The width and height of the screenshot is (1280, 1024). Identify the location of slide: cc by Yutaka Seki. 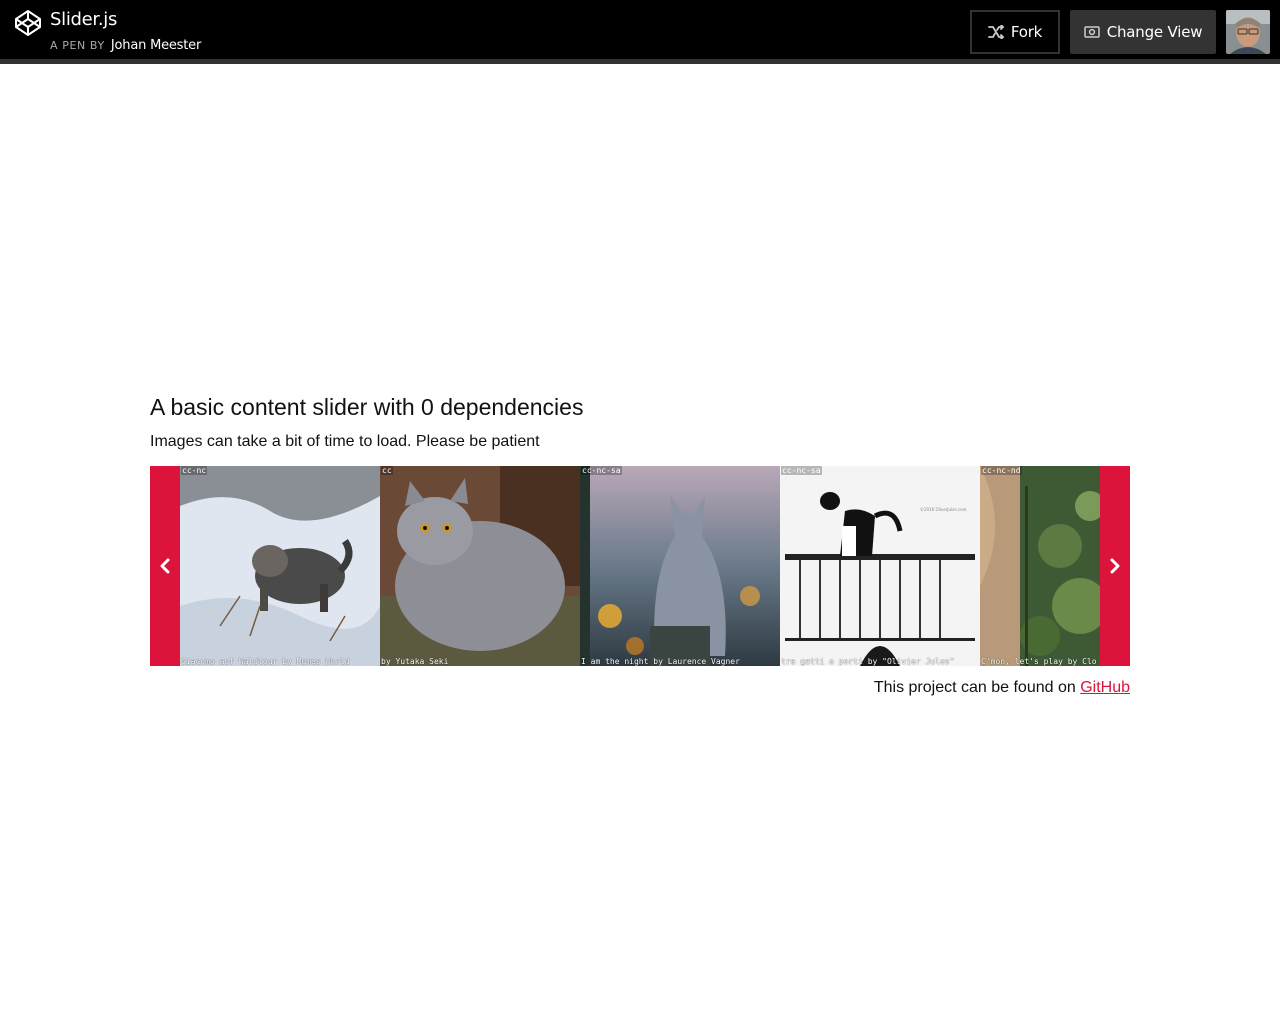
(480, 566).